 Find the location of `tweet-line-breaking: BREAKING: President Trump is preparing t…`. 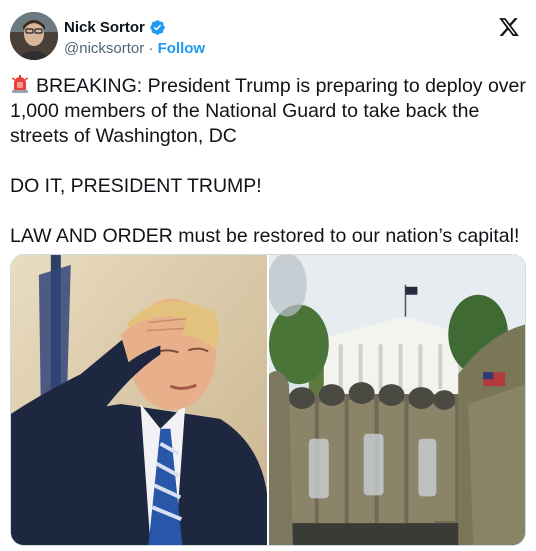

tweet-line-breaking: BREAKING: President Trump is preparing t… is located at coordinates (268, 111).